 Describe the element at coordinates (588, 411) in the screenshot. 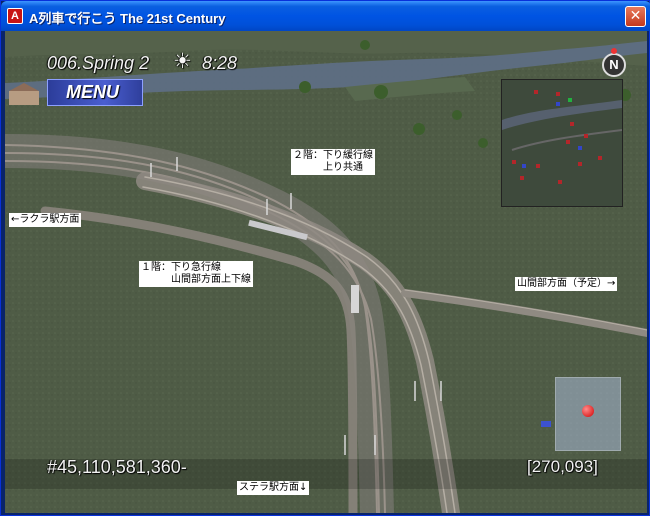

I see `camera-position-marker` at that location.